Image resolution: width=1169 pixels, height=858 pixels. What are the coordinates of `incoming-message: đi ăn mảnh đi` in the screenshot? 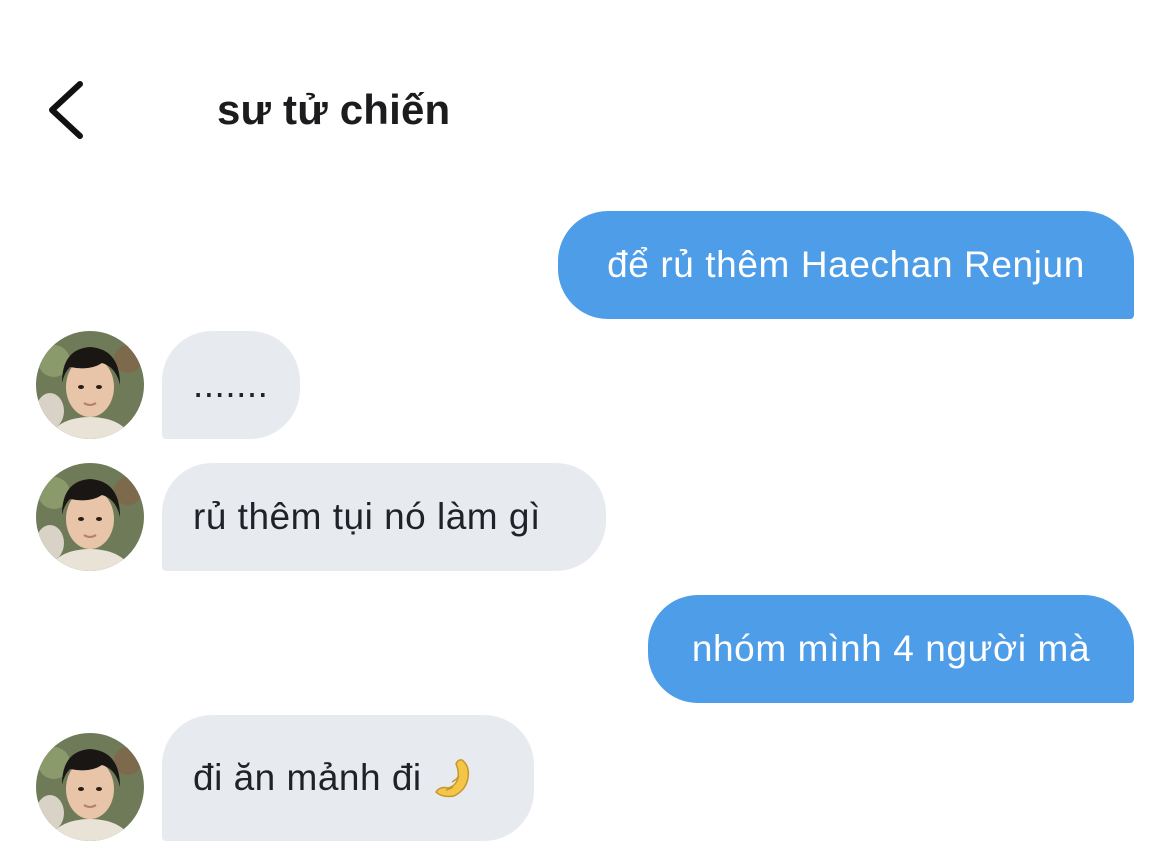 It's located at (348, 778).